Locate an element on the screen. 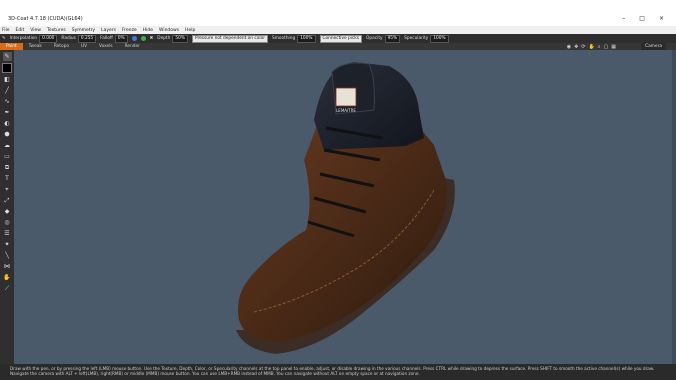  maximize-button: □ is located at coordinates (642, 18).